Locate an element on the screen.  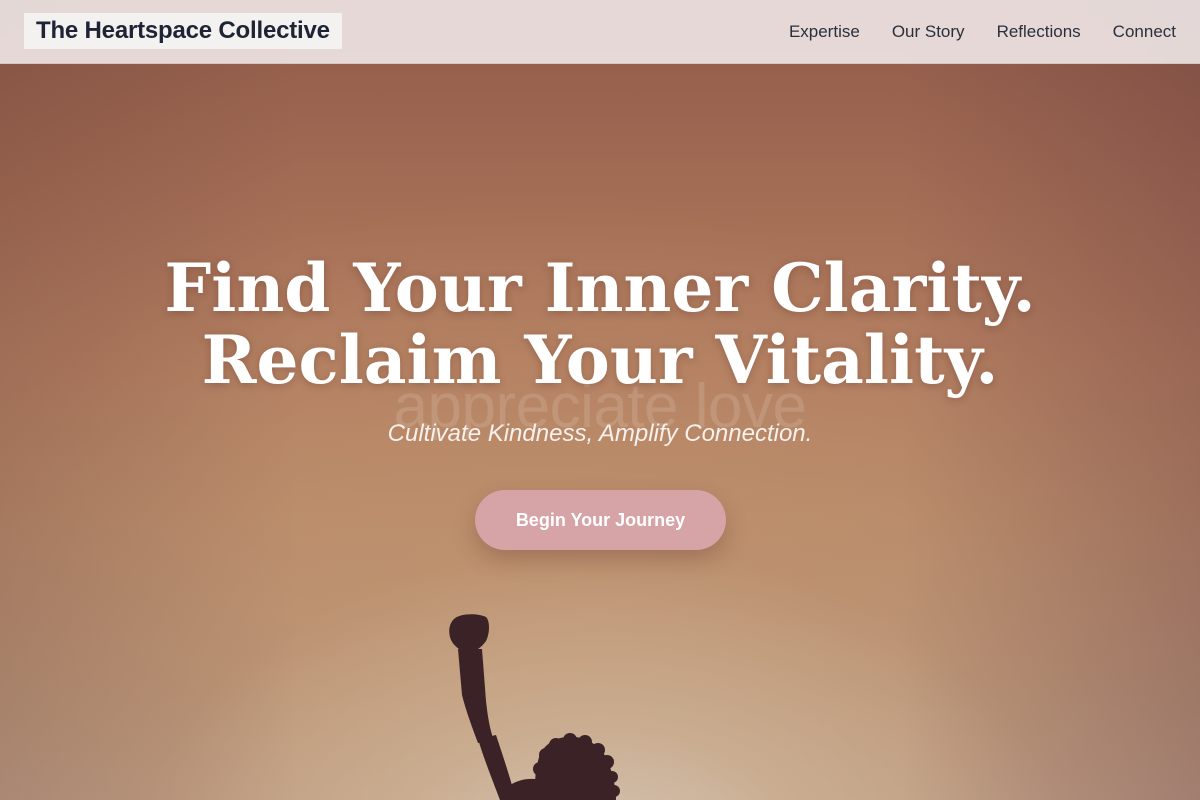
nav-link-our-story: Our Story is located at coordinates (928, 32).